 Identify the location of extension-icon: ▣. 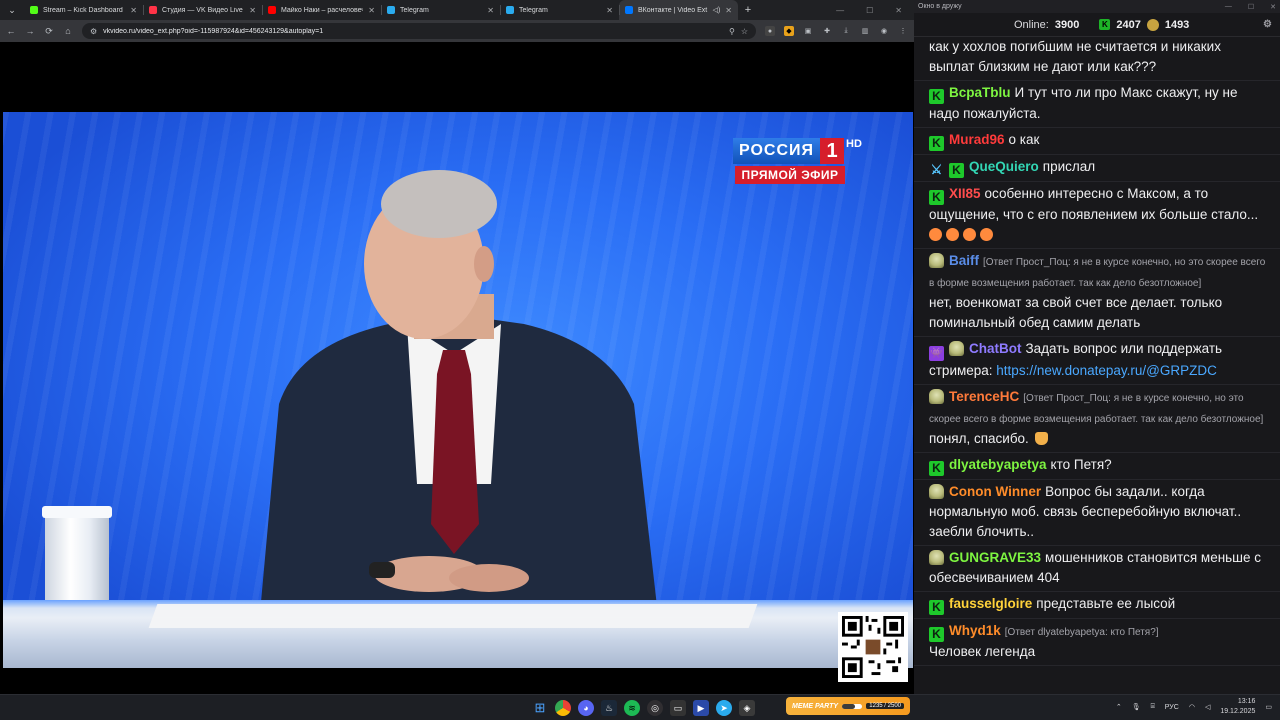
(808, 31).